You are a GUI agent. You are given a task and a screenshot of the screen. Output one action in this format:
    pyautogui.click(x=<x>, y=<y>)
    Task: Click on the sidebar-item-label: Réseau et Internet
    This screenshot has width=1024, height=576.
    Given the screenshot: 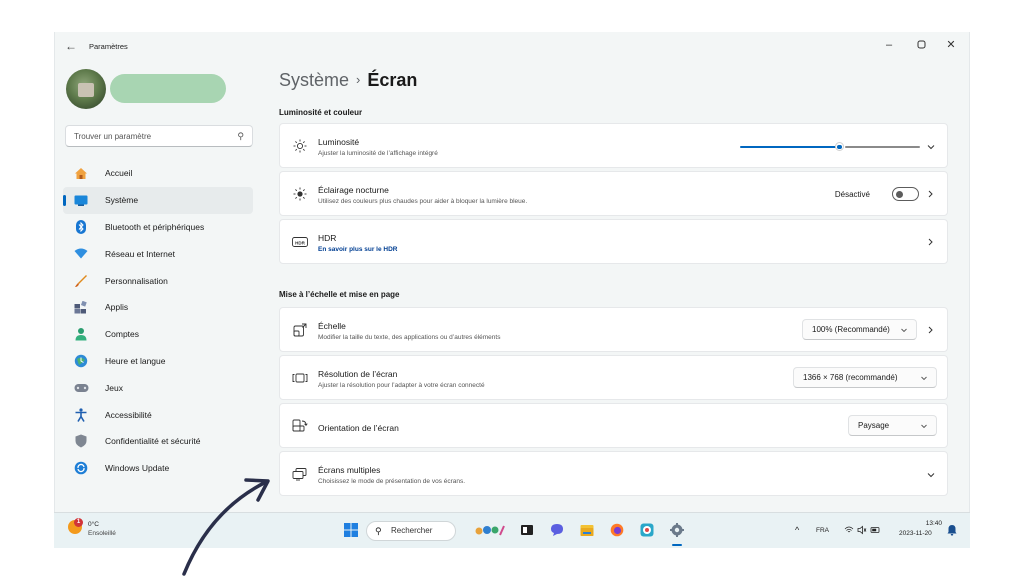 What is the action you would take?
    pyautogui.click(x=140, y=253)
    